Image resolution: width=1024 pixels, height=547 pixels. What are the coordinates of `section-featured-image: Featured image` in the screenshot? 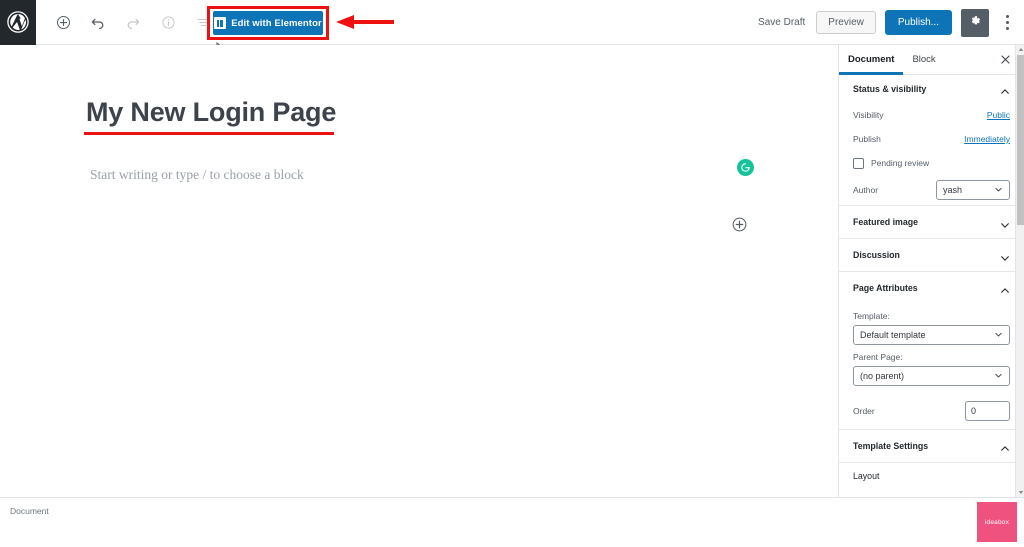 It's located at (931, 222).